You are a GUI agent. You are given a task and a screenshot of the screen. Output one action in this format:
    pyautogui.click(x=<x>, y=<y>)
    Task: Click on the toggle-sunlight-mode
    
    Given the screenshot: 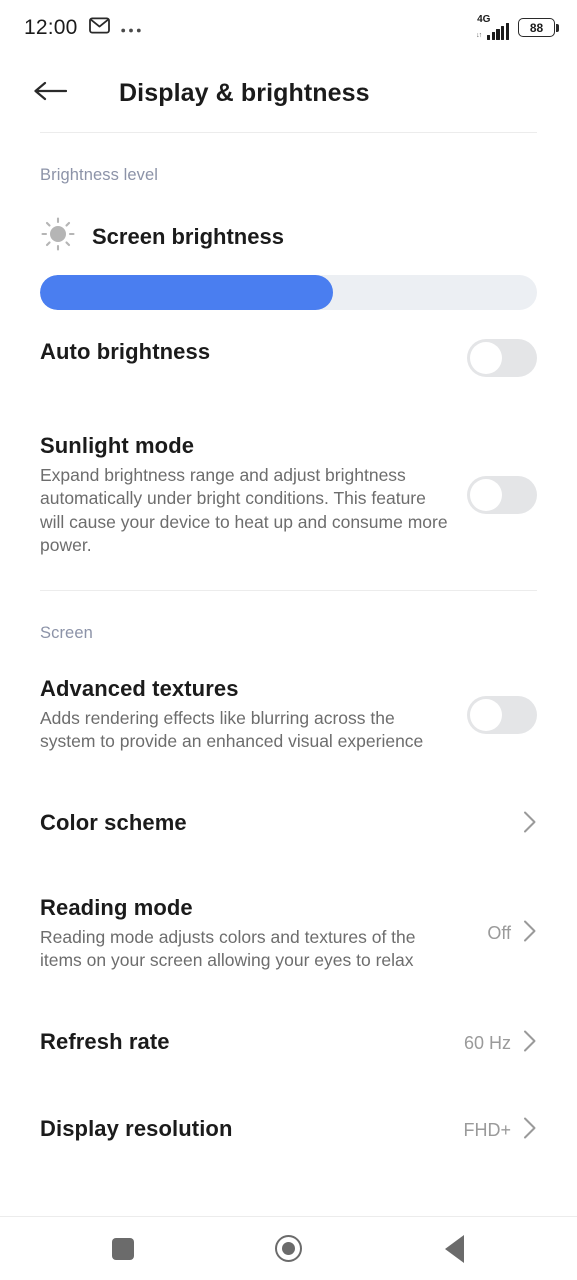 What is the action you would take?
    pyautogui.click(x=502, y=495)
    